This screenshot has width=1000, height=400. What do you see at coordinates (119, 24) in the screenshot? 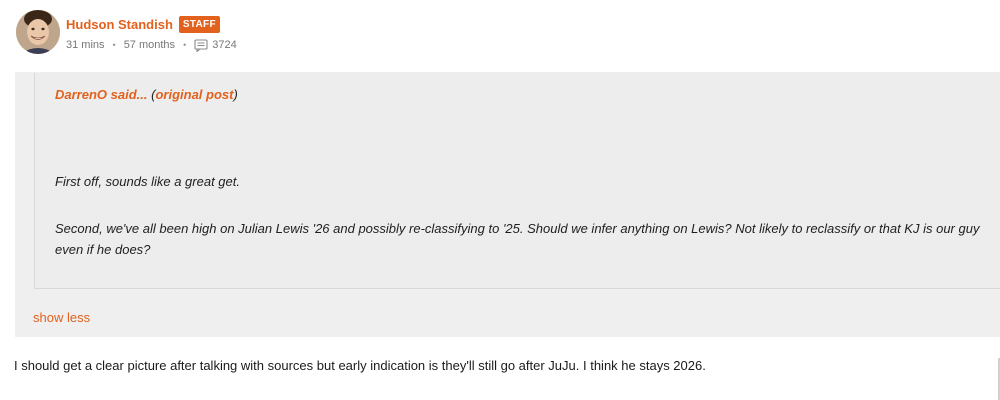
I see `author-name-link: Hudson Standish` at bounding box center [119, 24].